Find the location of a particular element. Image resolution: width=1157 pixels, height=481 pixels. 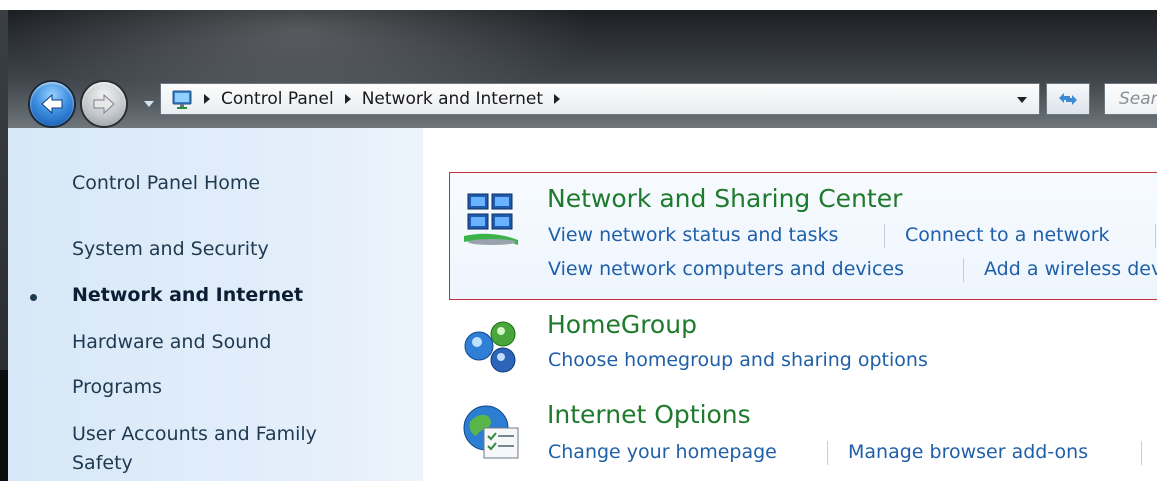

sidebar-item-programs: Programs is located at coordinates (117, 387).